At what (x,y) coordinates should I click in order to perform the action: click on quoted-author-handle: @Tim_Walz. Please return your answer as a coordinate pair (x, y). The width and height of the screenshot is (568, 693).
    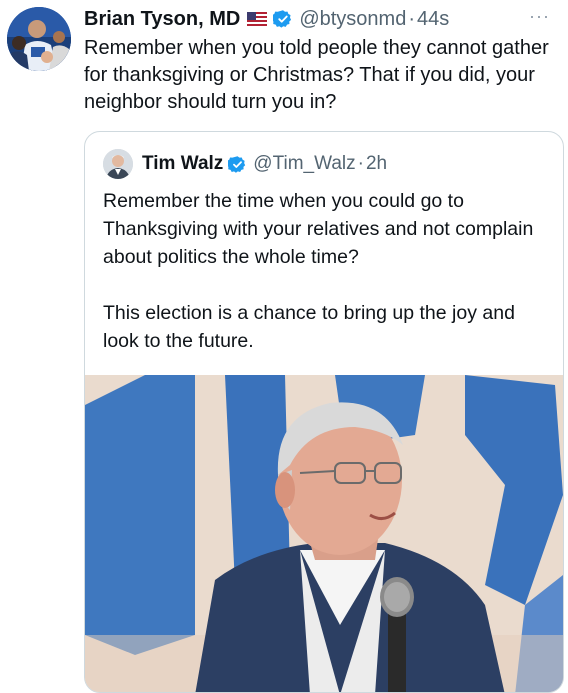
    Looking at the image, I should click on (304, 164).